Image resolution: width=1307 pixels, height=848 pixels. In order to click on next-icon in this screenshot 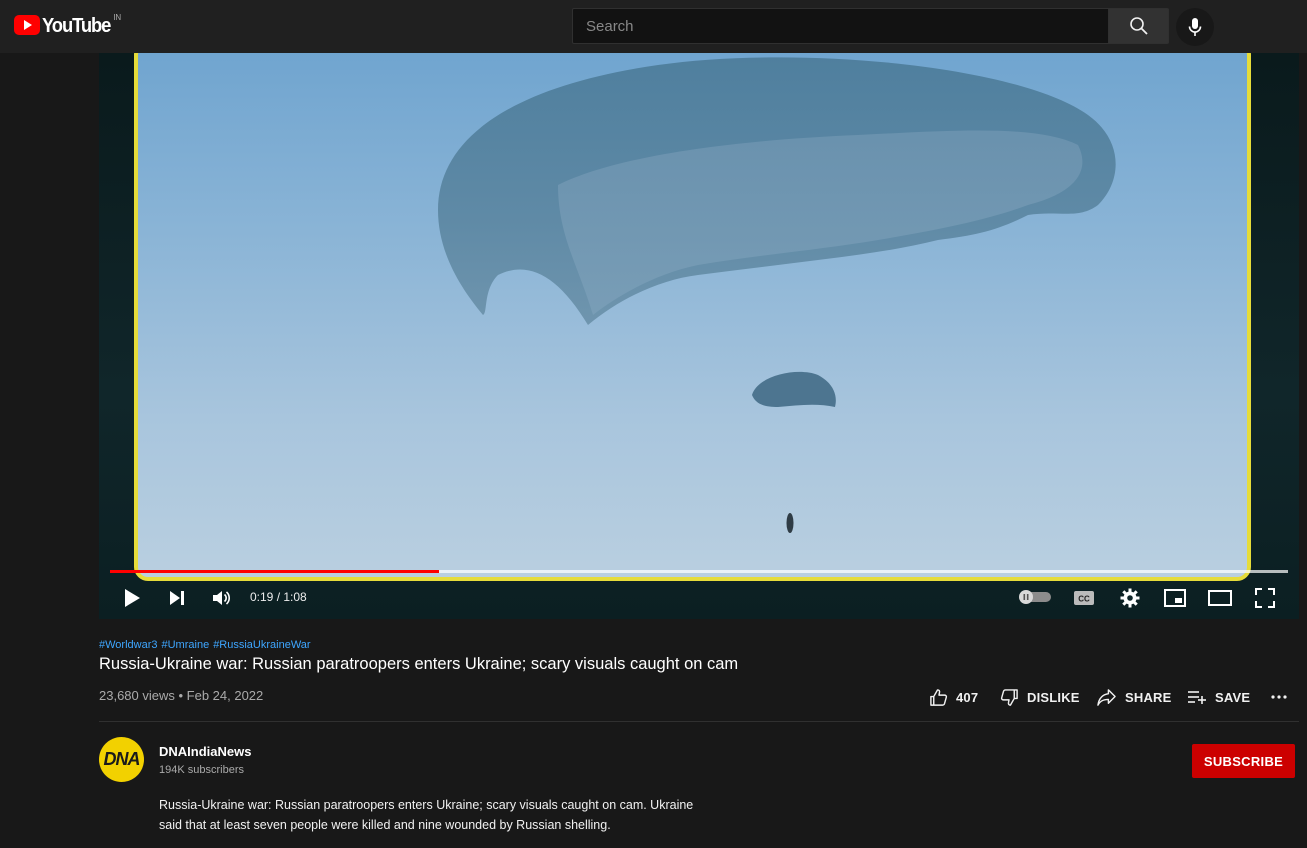, I will do `click(177, 598)`.